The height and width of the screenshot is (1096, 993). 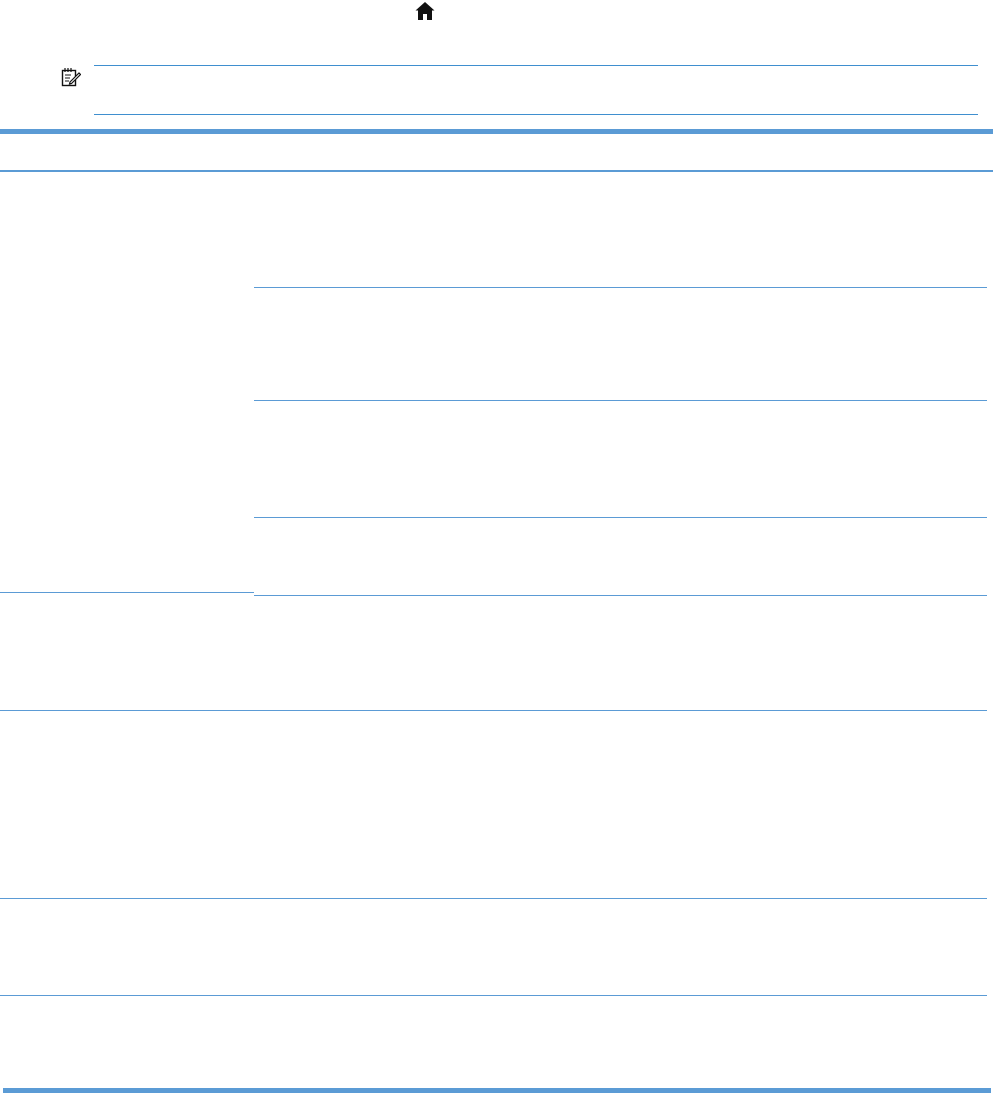 What do you see at coordinates (496, 131) in the screenshot?
I see `table-top-rule` at bounding box center [496, 131].